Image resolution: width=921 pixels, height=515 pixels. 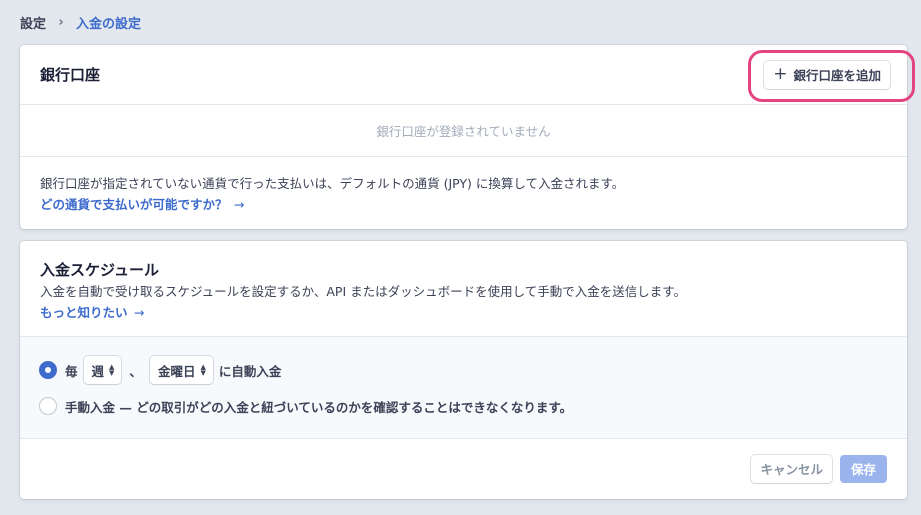 What do you see at coordinates (33, 22) in the screenshot?
I see `breadcrumb-settings-link: 設定` at bounding box center [33, 22].